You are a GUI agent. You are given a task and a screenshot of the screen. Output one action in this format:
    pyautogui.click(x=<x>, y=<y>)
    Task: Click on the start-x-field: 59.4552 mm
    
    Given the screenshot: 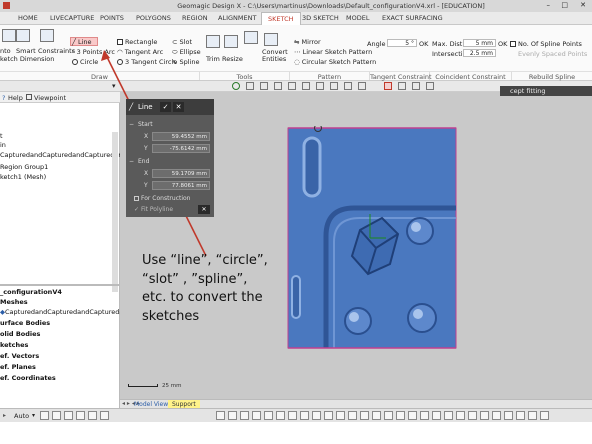 What is the action you would take?
    pyautogui.click(x=181, y=136)
    